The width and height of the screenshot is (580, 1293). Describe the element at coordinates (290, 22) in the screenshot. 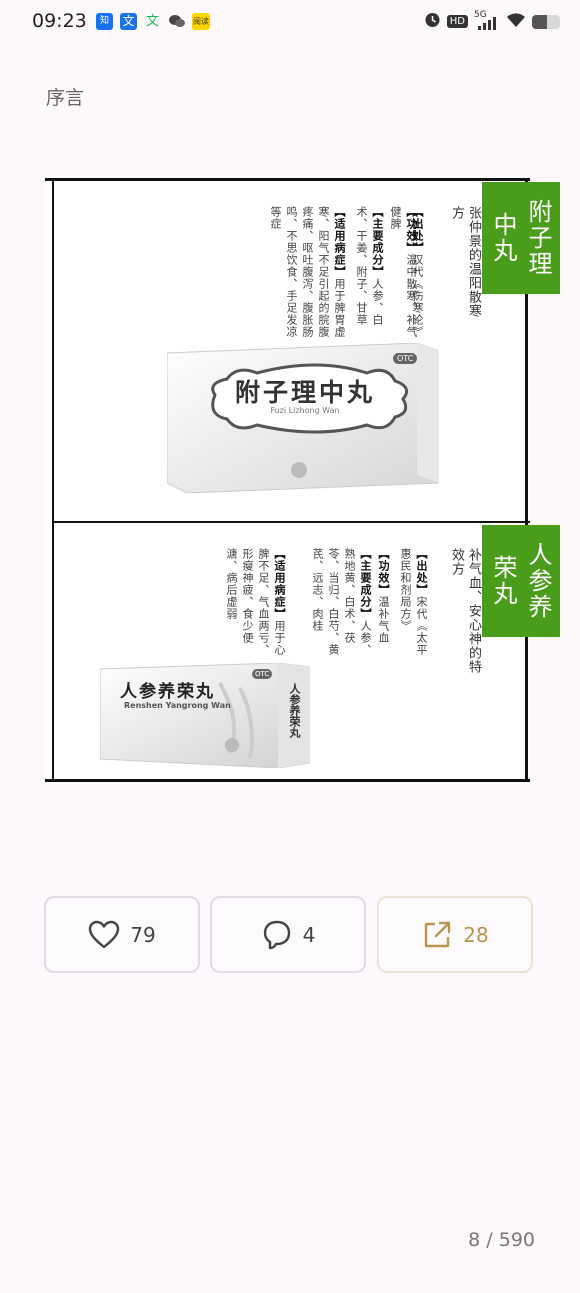

I see `status-bar: 09:23 知乎 文 文 阅读 HD 5G` at that location.